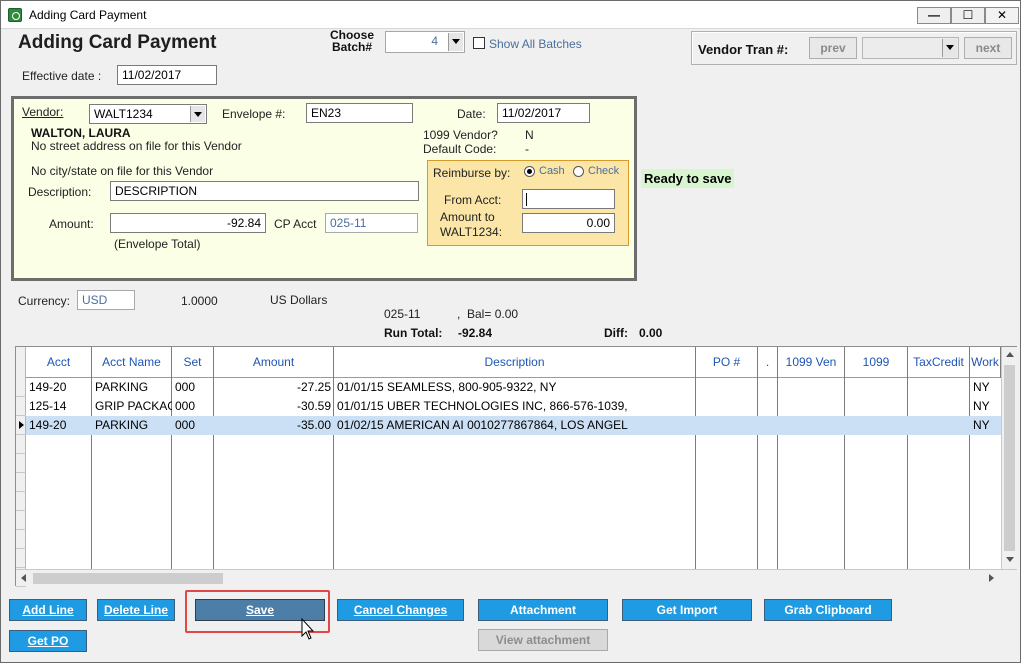  What do you see at coordinates (59, 406) in the screenshot?
I see `cell-acct: 125-14` at bounding box center [59, 406].